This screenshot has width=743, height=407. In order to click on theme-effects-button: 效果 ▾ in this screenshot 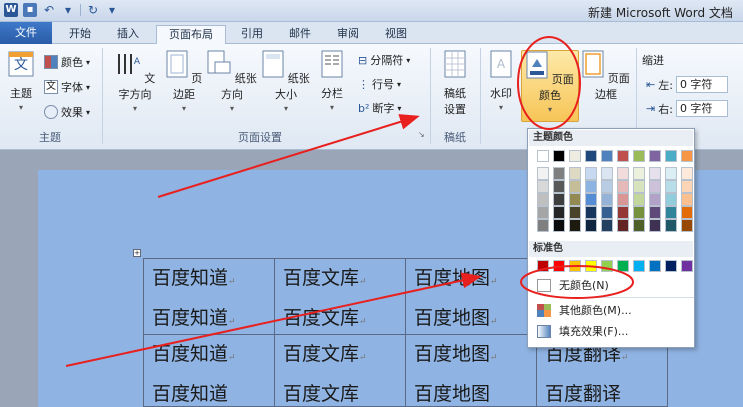, I will do `click(67, 112)`.